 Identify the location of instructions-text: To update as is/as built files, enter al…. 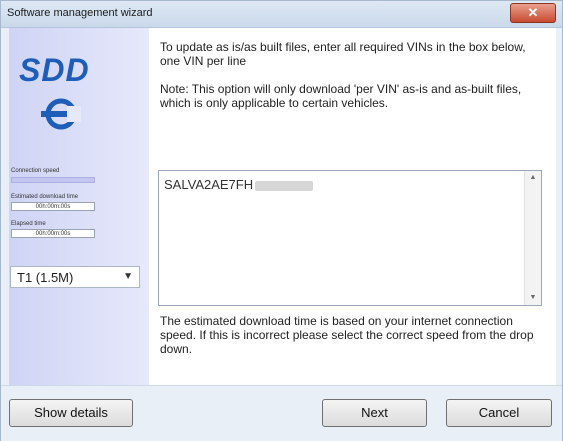
(343, 54).